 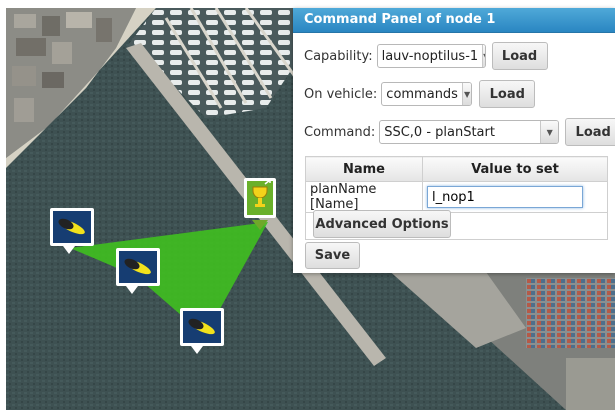 I want to click on vehicle-select: commands ▼, so click(x=427, y=94).